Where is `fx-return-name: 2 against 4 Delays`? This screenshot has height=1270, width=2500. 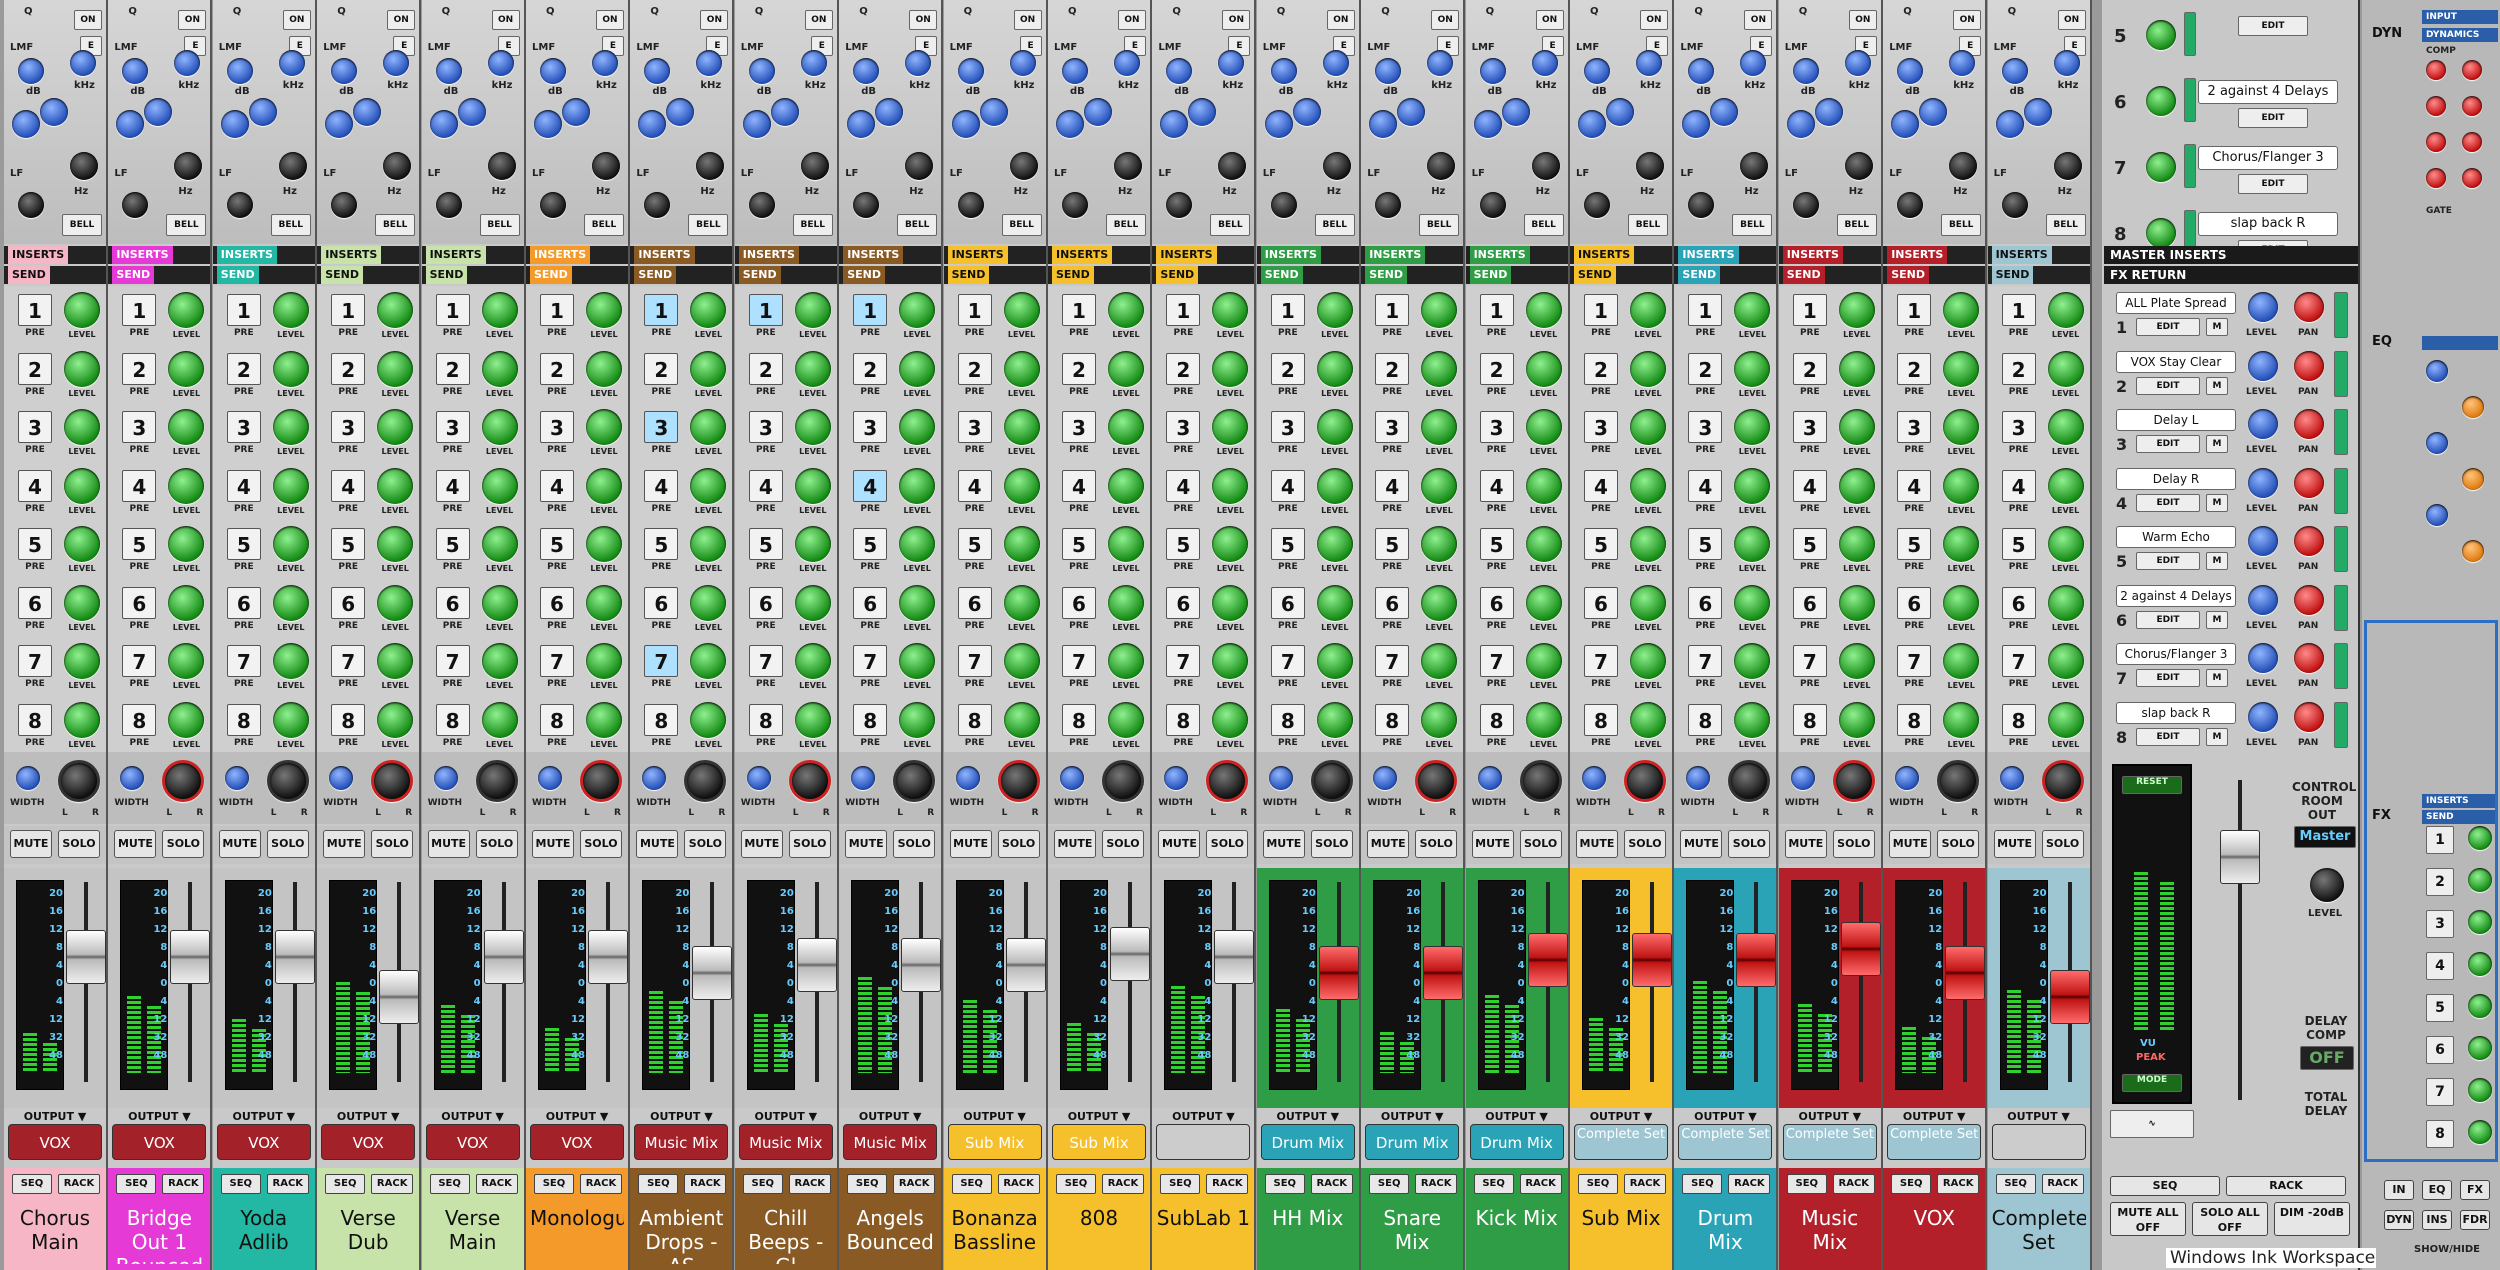 fx-return-name: 2 against 4 Delays is located at coordinates (2176, 595).